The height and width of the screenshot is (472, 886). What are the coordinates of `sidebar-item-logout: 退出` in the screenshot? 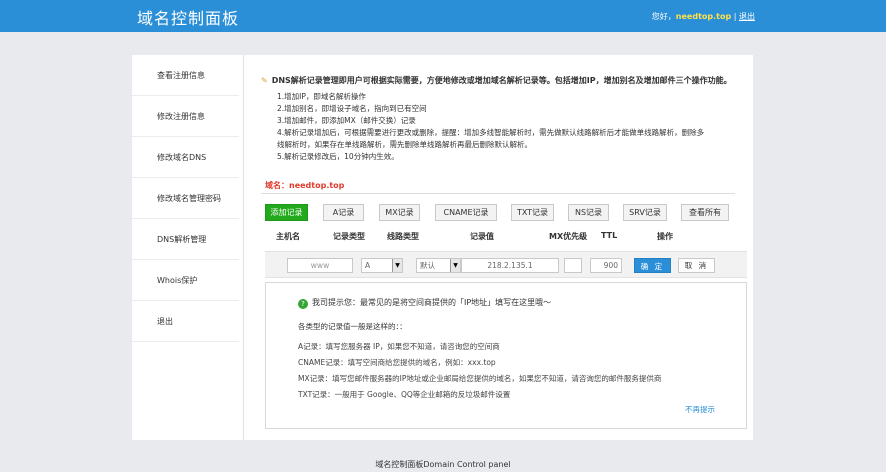 It's located at (185, 321).